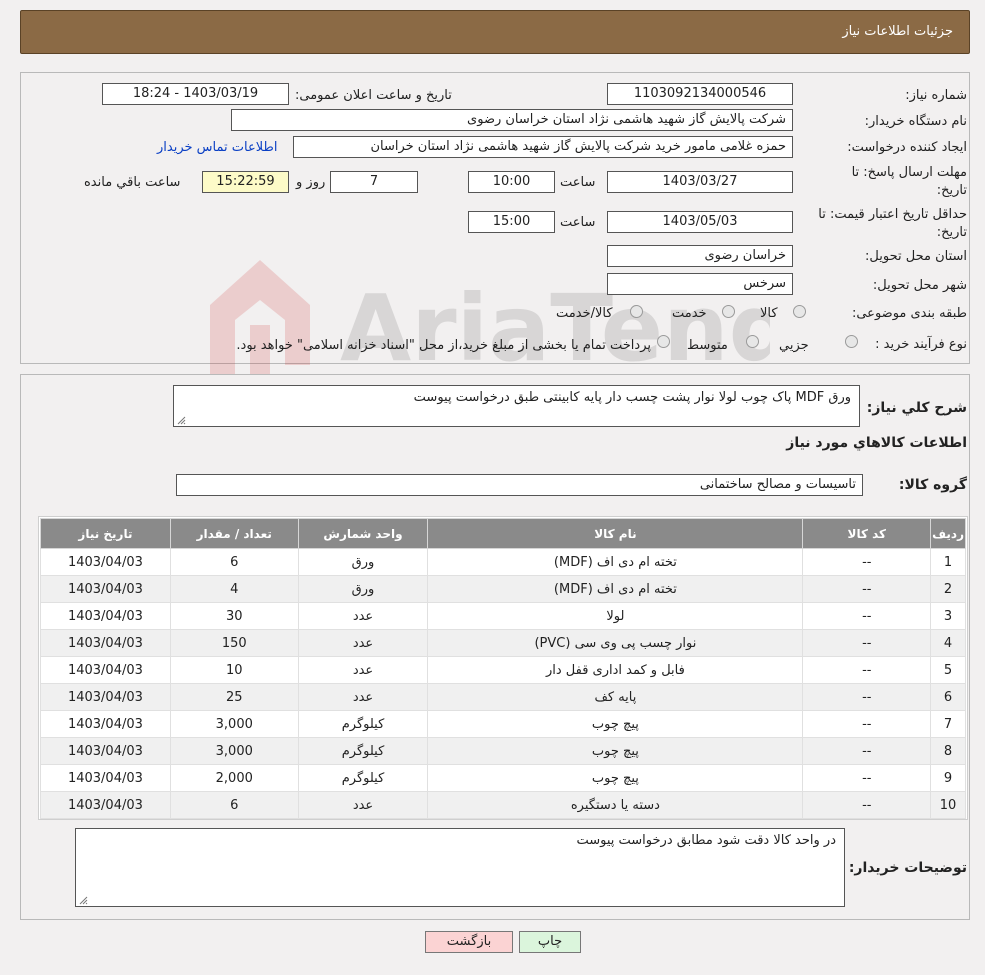 This screenshot has height=975, width=985. What do you see at coordinates (909, 172) in the screenshot?
I see `deadline-label: مهلت ارسال پاسخ: تا` at bounding box center [909, 172].